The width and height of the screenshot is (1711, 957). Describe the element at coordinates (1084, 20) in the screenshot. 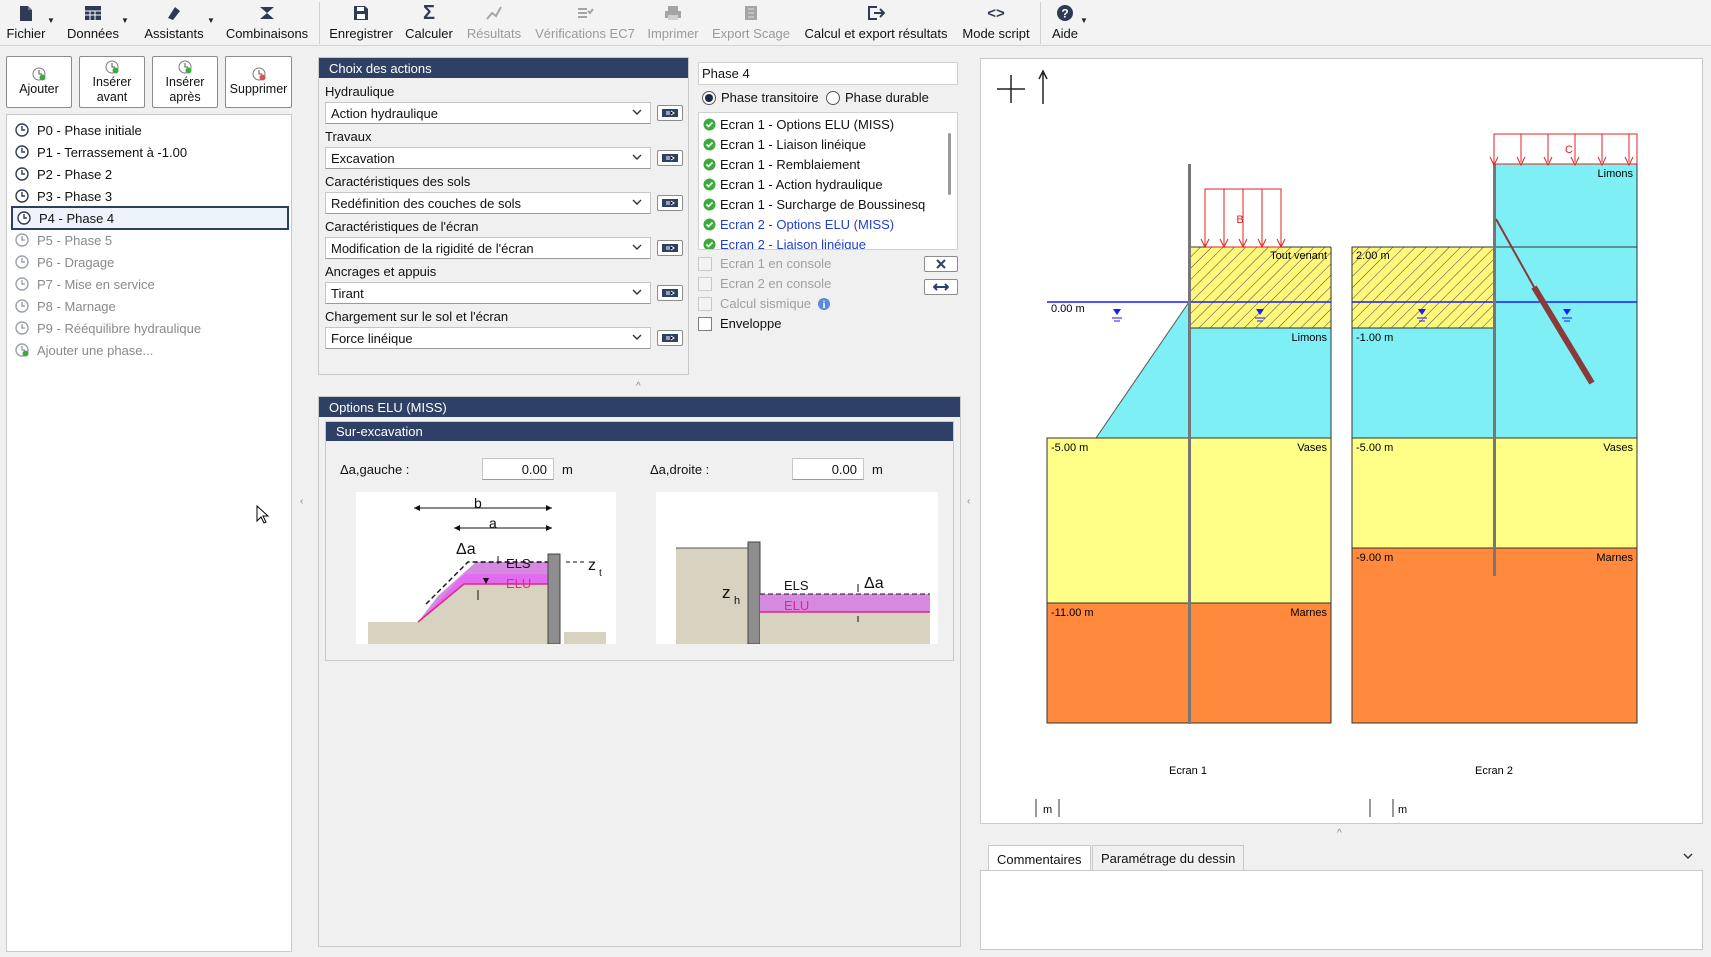

I see `aide-caret-icon: ▼` at that location.